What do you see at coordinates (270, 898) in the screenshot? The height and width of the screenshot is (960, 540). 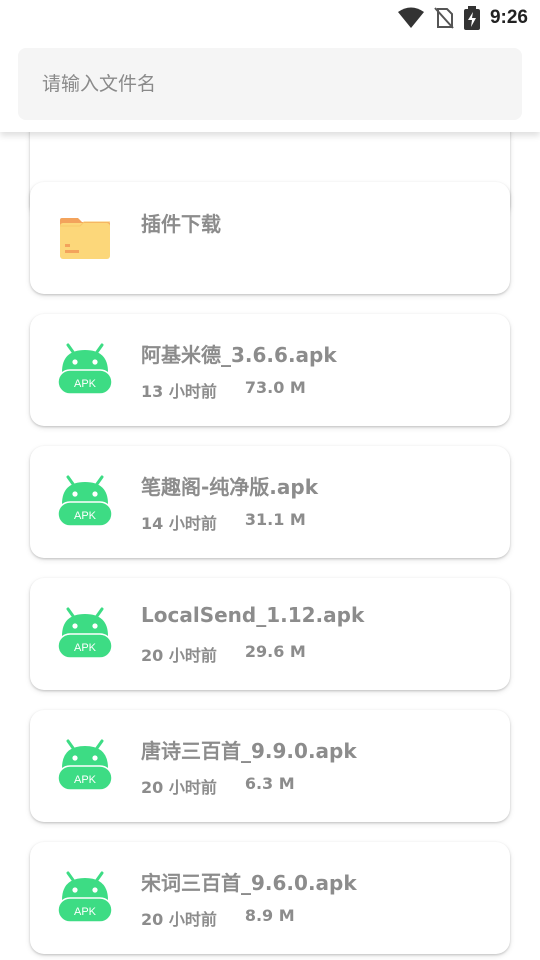 I see `file-item-apk: APK 宋词三百首_9.6.0.apk 20 小时前 8.9 M` at bounding box center [270, 898].